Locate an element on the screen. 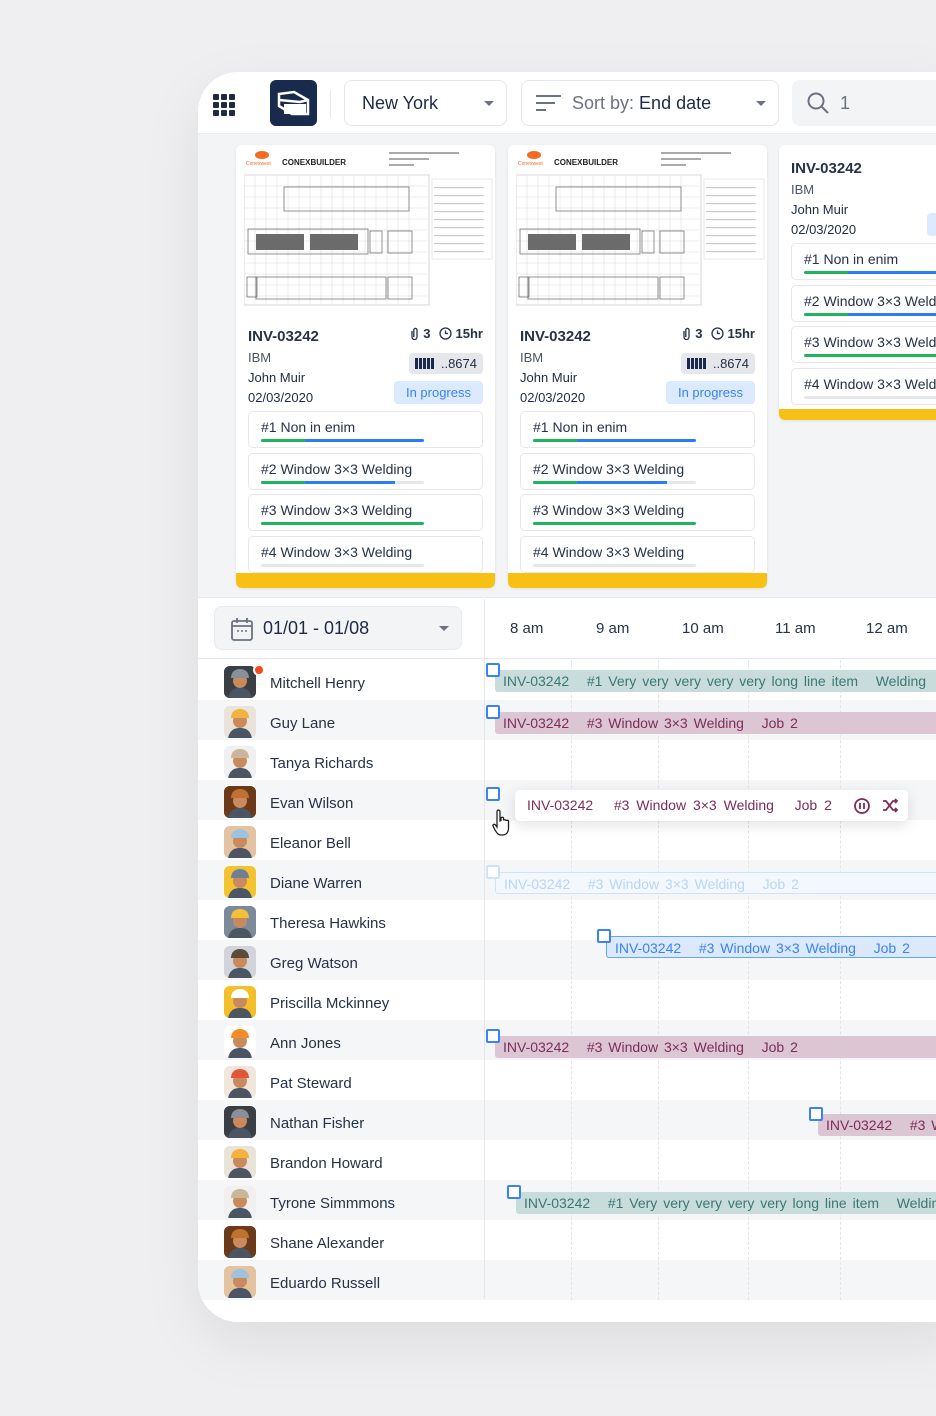  apps-grid-icon is located at coordinates (224, 105).